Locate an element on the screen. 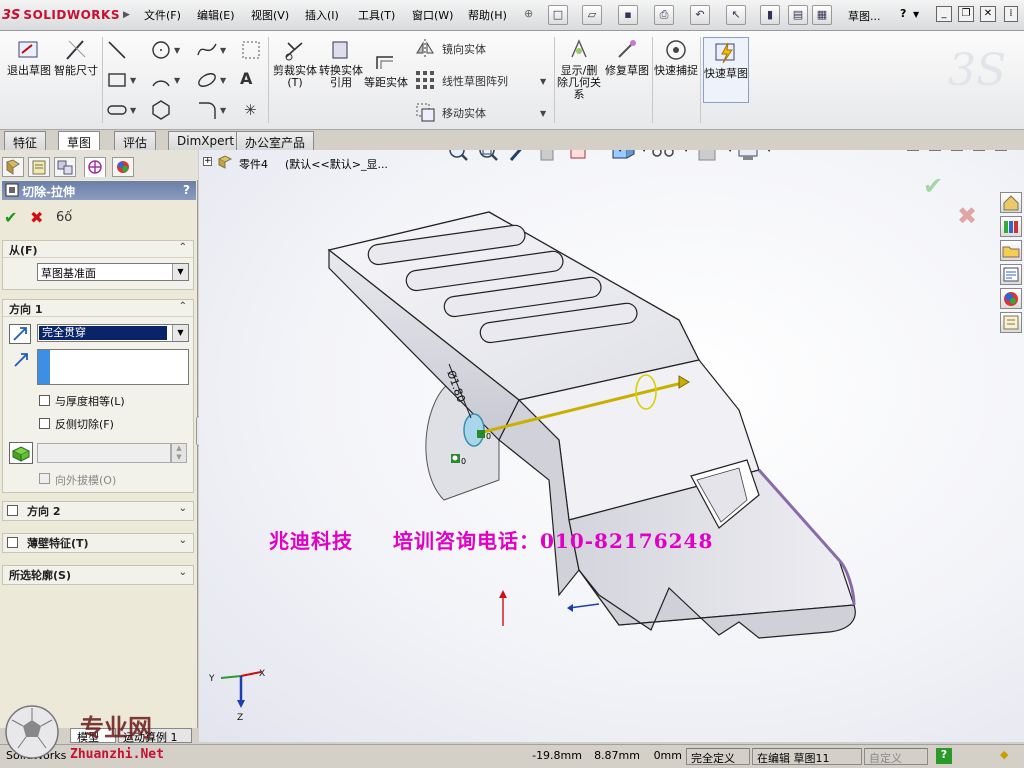 The height and width of the screenshot is (768, 1024). reverse-direction-button is located at coordinates (20, 334).